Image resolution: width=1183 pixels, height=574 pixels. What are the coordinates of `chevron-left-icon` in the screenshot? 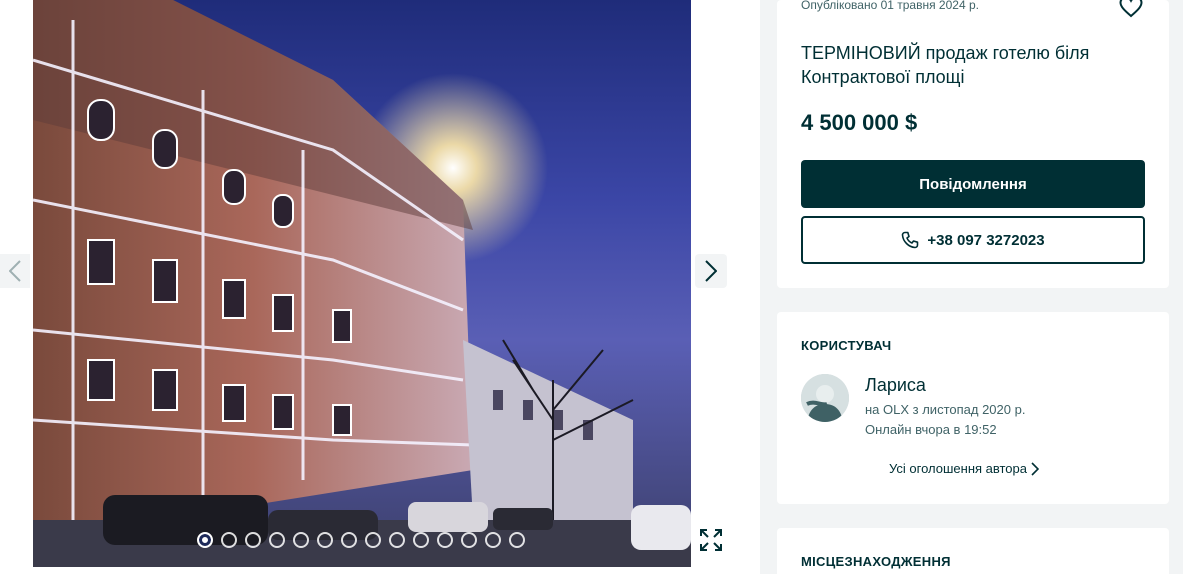 It's located at (15, 271).